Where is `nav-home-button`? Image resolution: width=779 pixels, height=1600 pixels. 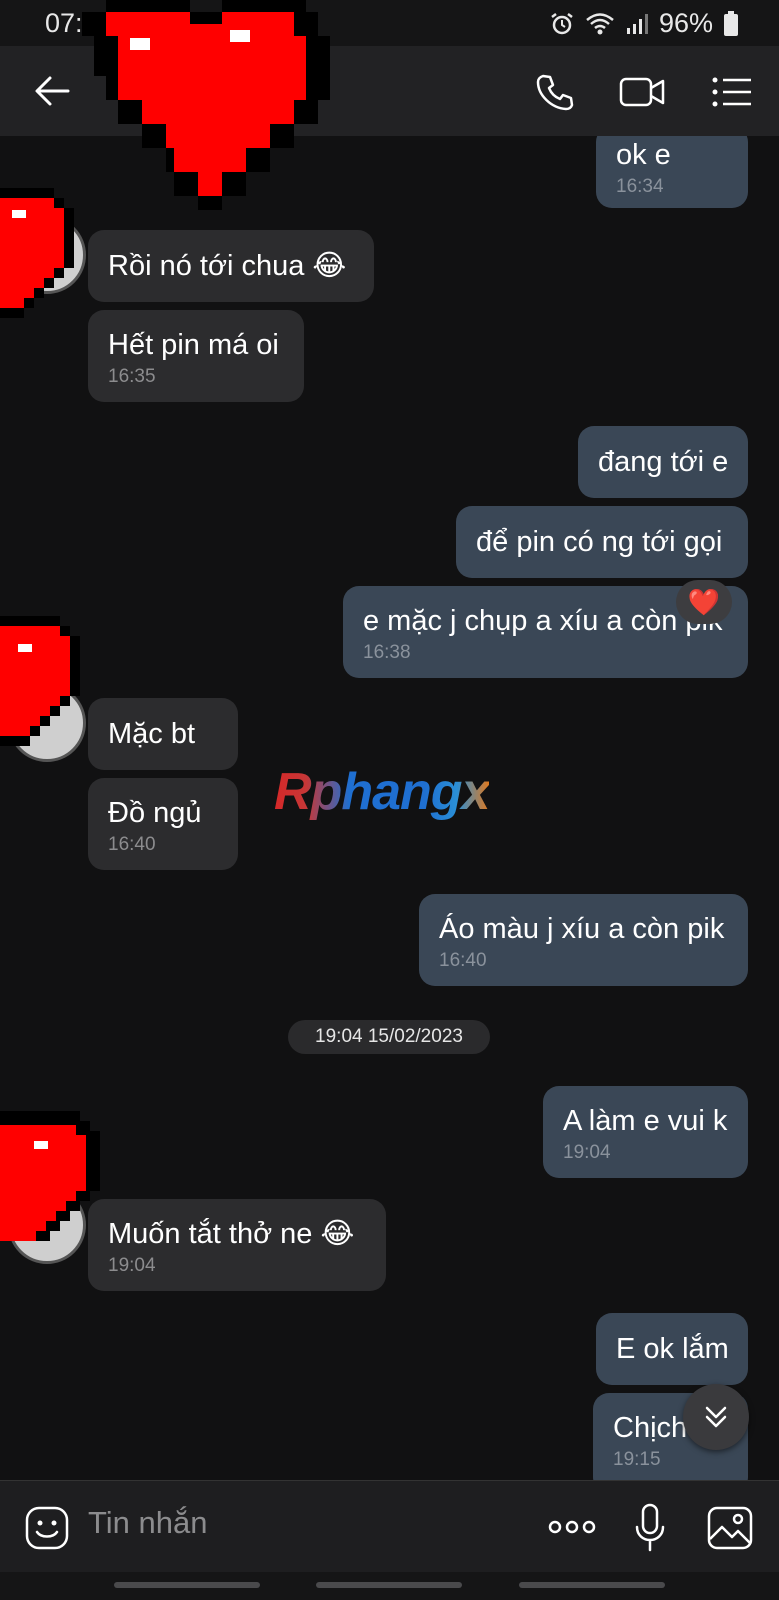
nav-home-button is located at coordinates (389, 1585).